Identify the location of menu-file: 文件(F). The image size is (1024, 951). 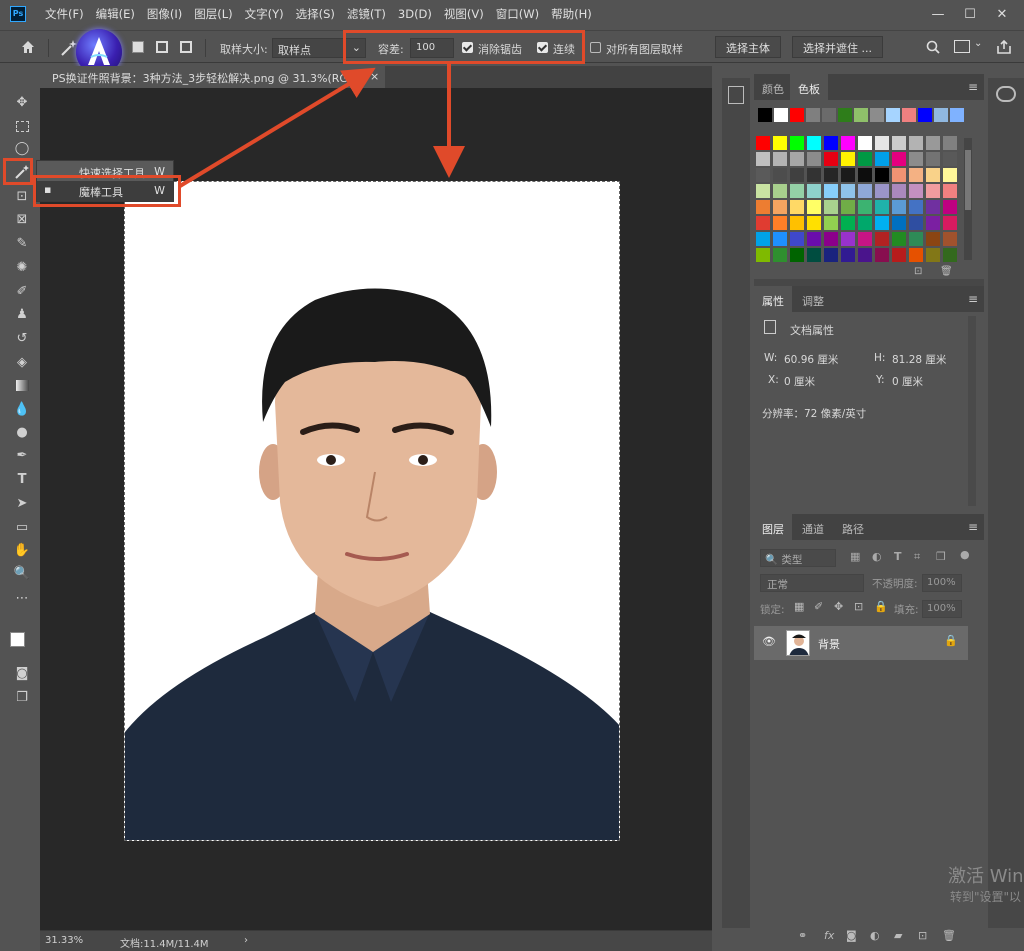
(64, 14).